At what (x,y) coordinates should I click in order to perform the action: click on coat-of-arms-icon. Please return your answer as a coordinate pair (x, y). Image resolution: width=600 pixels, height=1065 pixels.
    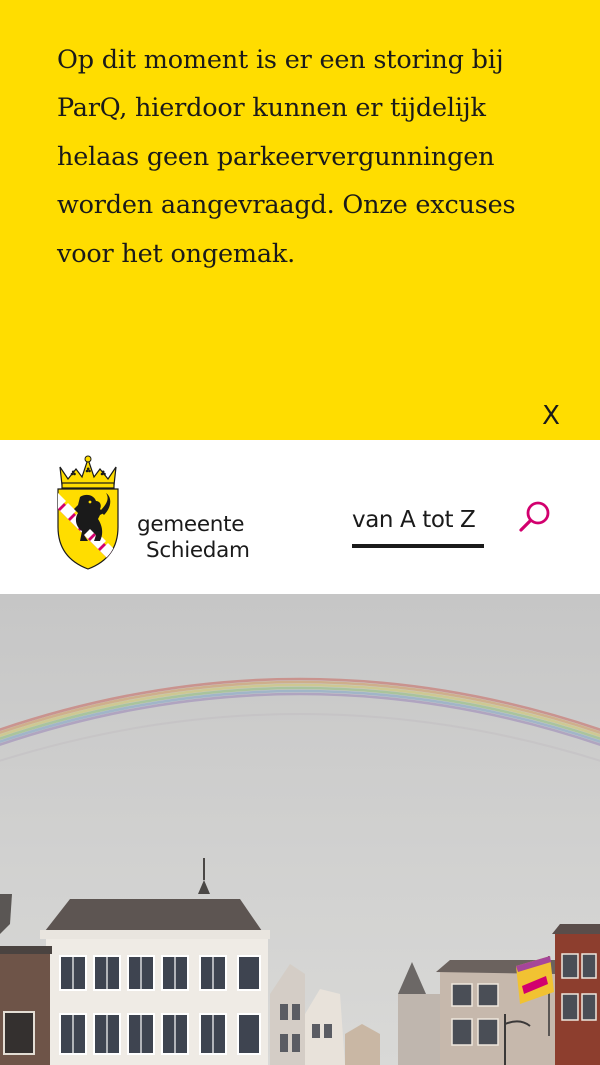
    Looking at the image, I should click on (88, 512).